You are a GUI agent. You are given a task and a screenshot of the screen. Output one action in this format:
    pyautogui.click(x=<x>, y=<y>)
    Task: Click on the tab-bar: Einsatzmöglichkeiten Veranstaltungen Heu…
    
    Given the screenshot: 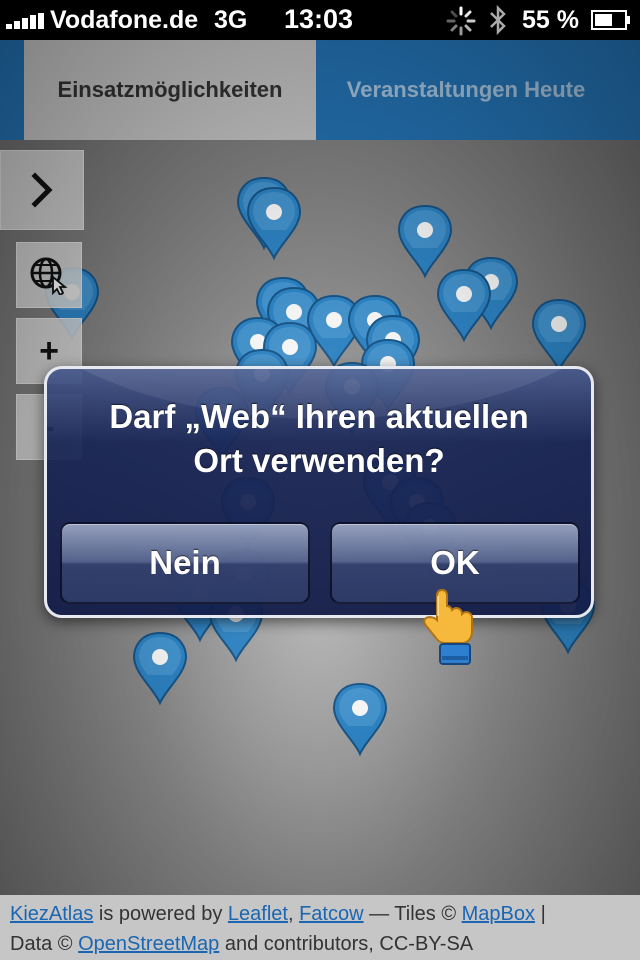 What is the action you would take?
    pyautogui.click(x=320, y=90)
    